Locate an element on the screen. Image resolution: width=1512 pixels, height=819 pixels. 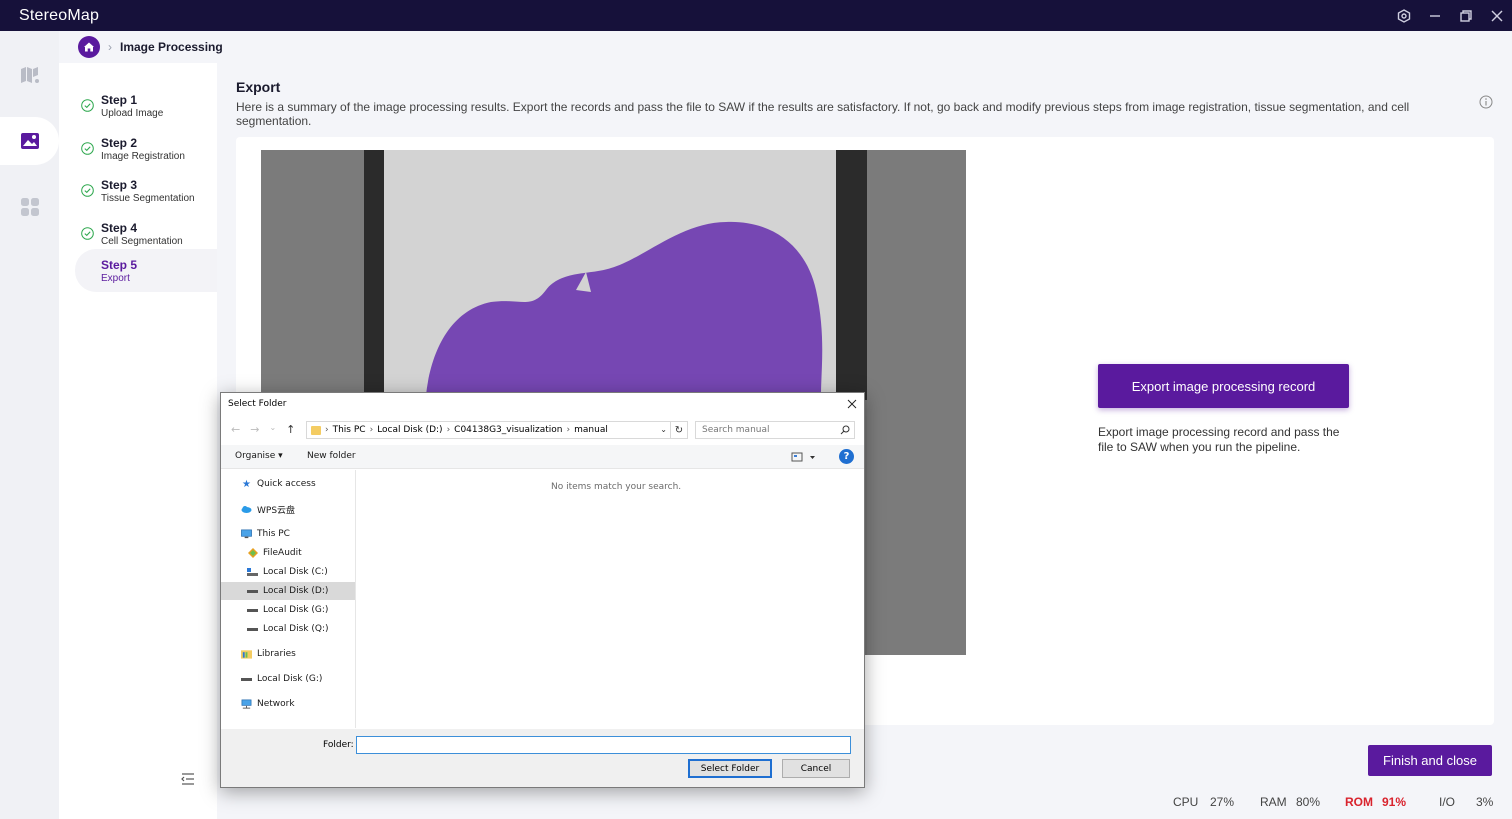
path-segment: C04138G3_visualization is located at coordinates (508, 430).